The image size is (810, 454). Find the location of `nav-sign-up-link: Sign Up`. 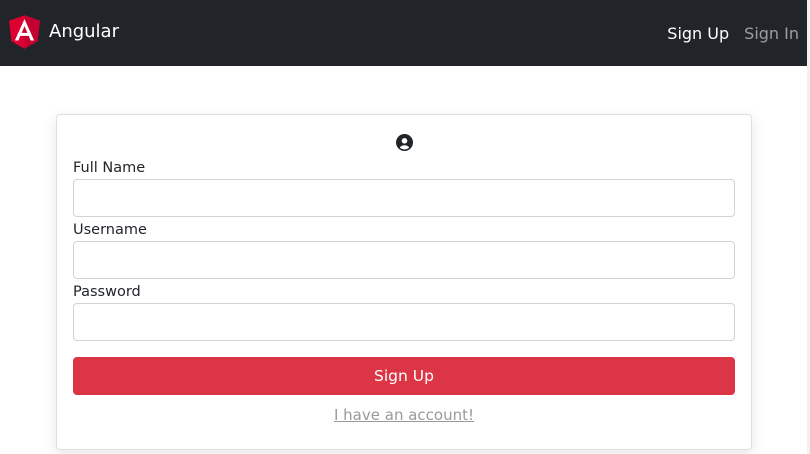

nav-sign-up-link: Sign Up is located at coordinates (698, 34).